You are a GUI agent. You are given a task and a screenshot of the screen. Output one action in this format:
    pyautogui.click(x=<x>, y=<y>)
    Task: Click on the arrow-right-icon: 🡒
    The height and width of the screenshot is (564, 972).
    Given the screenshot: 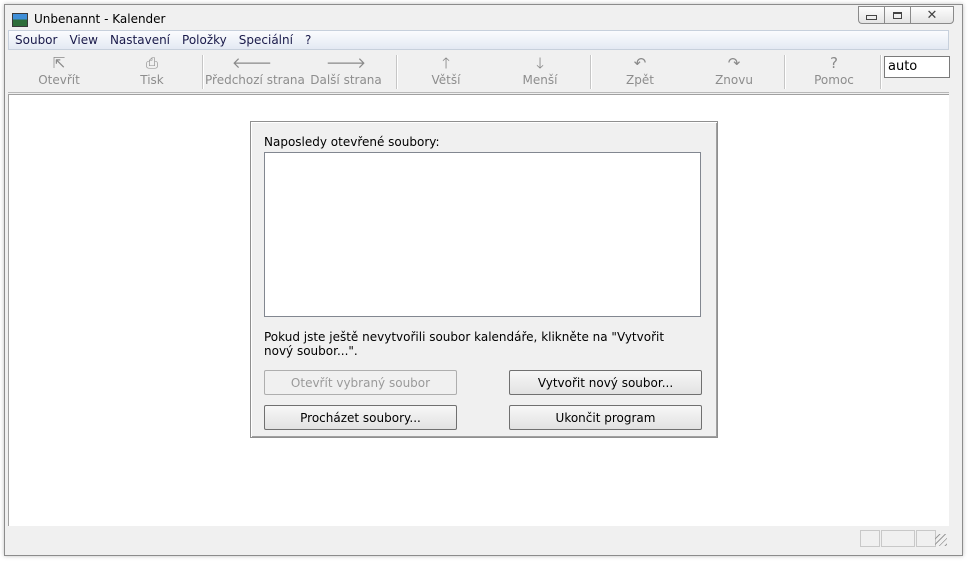 What is the action you would take?
    pyautogui.click(x=346, y=63)
    